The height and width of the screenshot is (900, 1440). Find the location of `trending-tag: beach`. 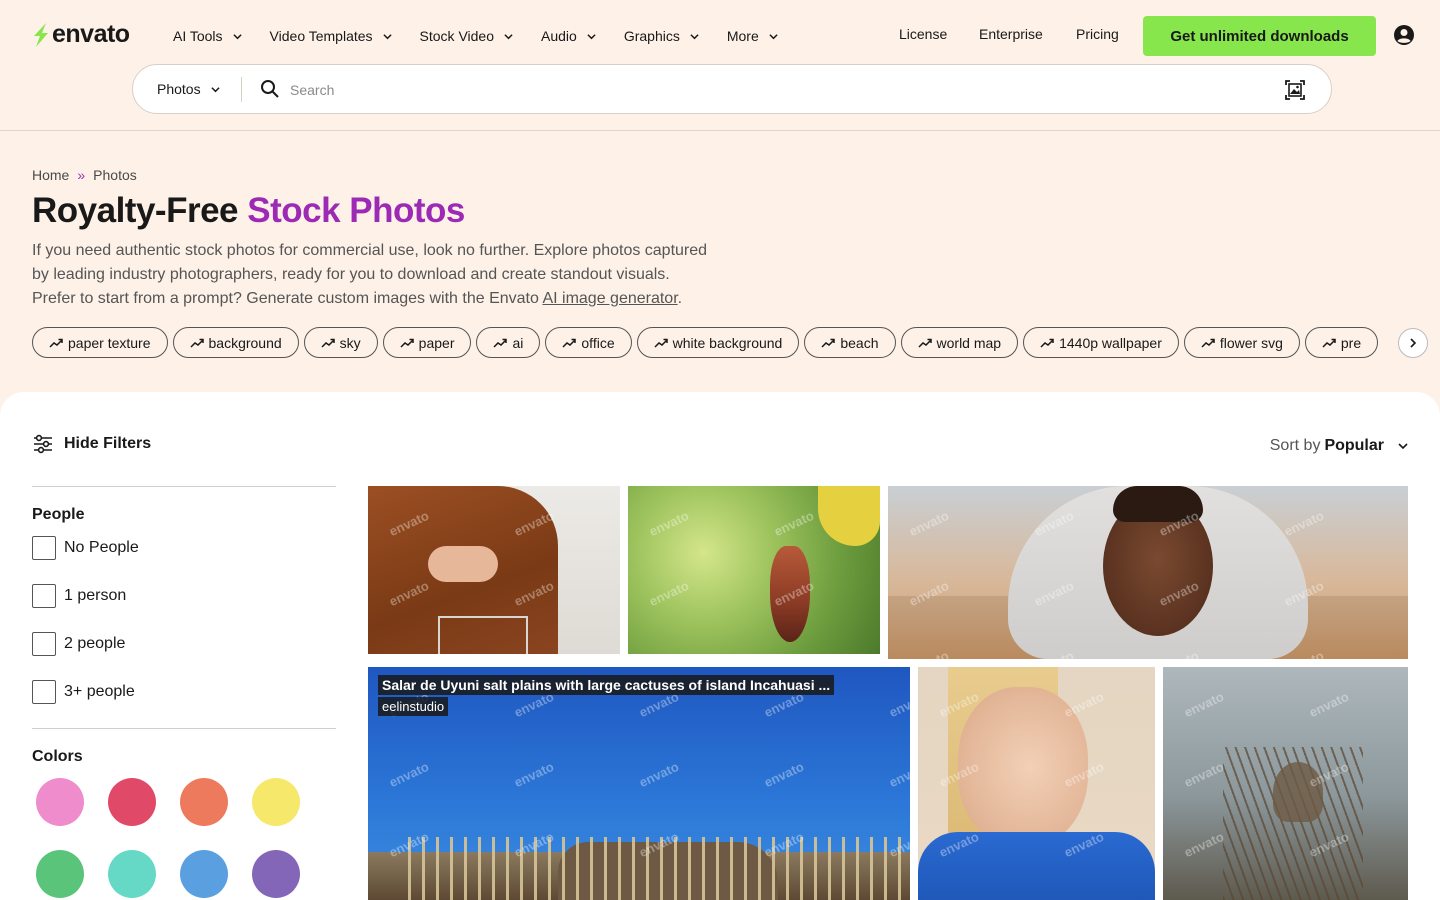

trending-tag: beach is located at coordinates (850, 342).